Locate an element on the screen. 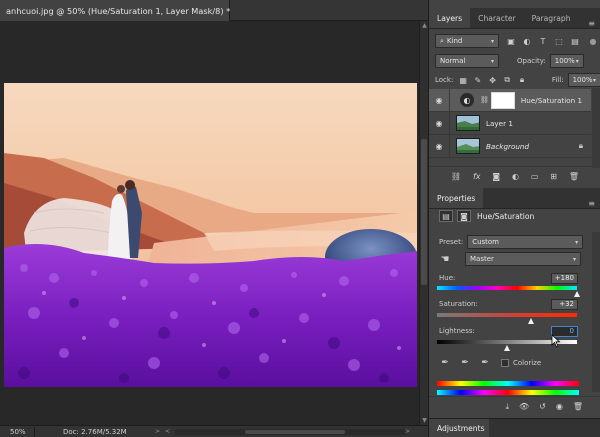  preset-label: Preset: is located at coordinates (451, 242).